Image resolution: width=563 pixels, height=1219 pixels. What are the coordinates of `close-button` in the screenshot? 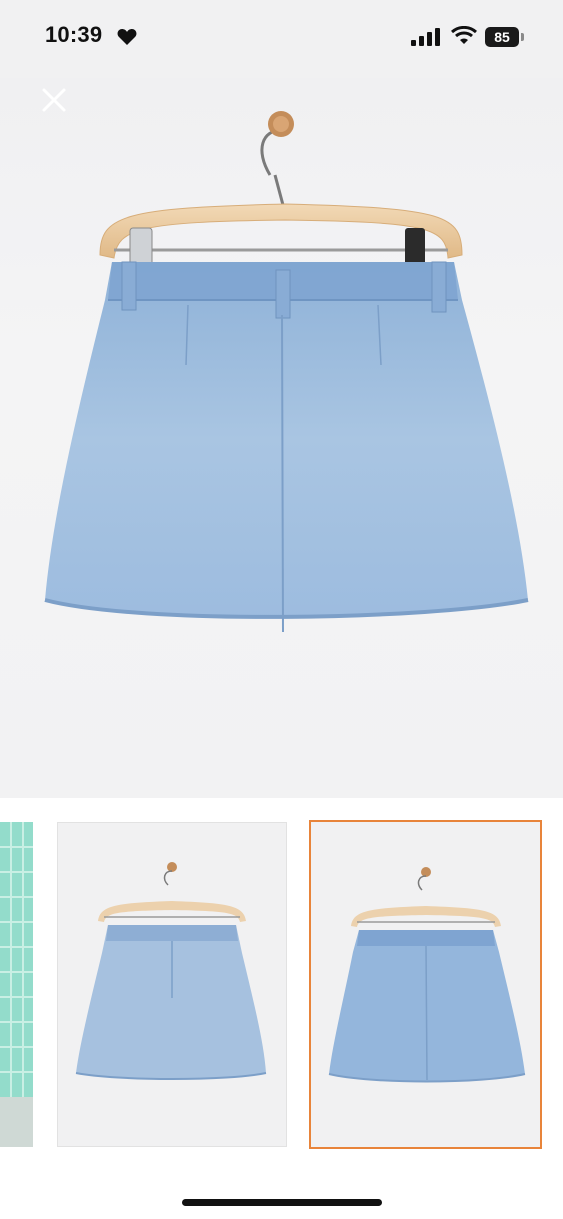 It's located at (54, 100).